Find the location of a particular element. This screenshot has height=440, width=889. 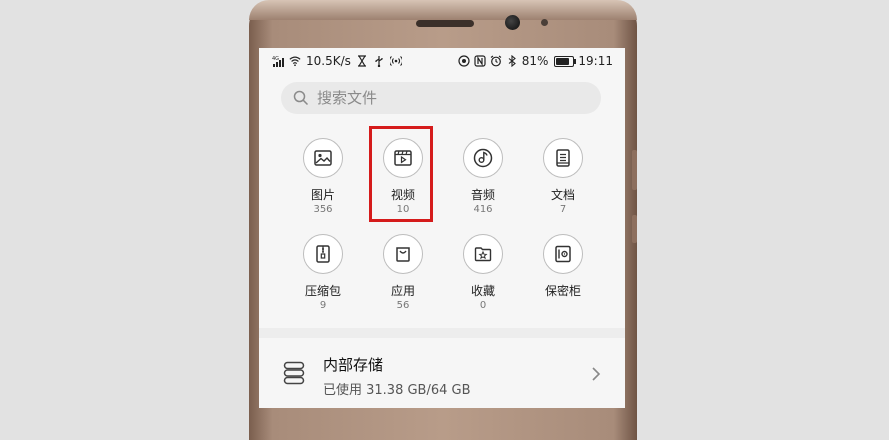

category-count: 416 is located at coordinates (483, 209).